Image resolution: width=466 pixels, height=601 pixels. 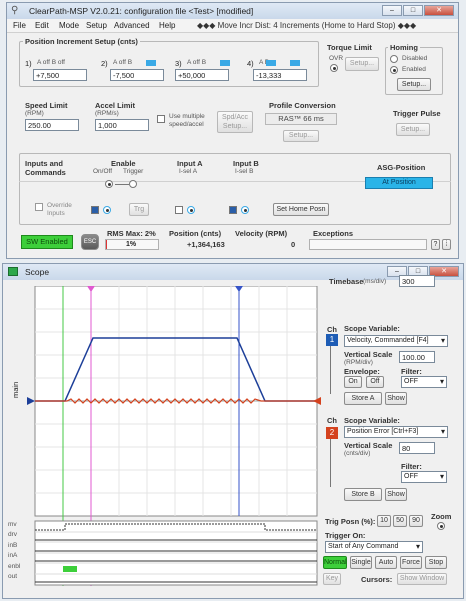 What do you see at coordinates (372, 420) in the screenshot?
I see `ch2-scope-var-label: Scope Variable:` at bounding box center [372, 420].